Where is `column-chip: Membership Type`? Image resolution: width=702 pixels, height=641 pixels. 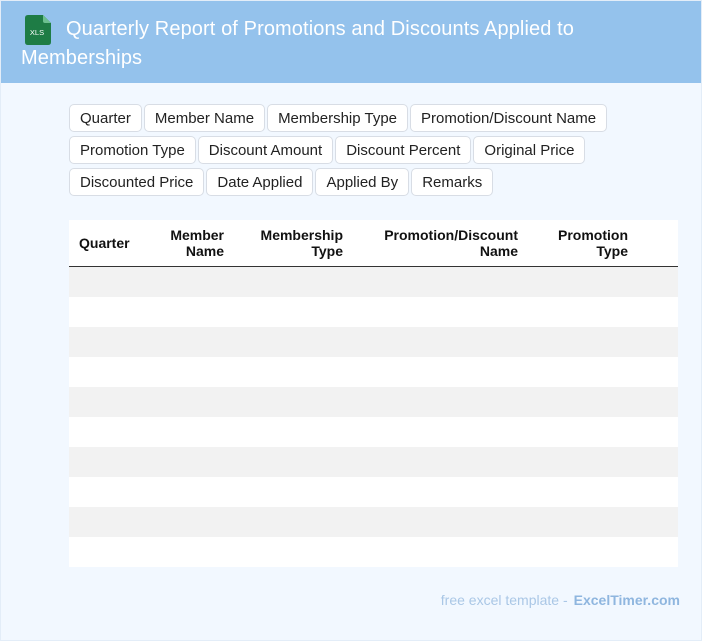 column-chip: Membership Type is located at coordinates (338, 118).